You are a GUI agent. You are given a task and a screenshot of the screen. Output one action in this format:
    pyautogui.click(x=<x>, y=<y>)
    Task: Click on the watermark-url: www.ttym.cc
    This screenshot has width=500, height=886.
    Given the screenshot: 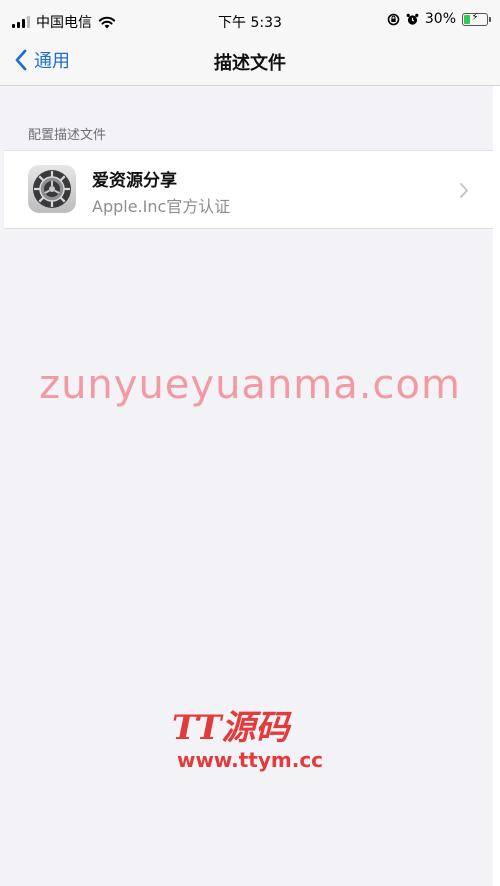 What is the action you would take?
    pyautogui.click(x=250, y=760)
    